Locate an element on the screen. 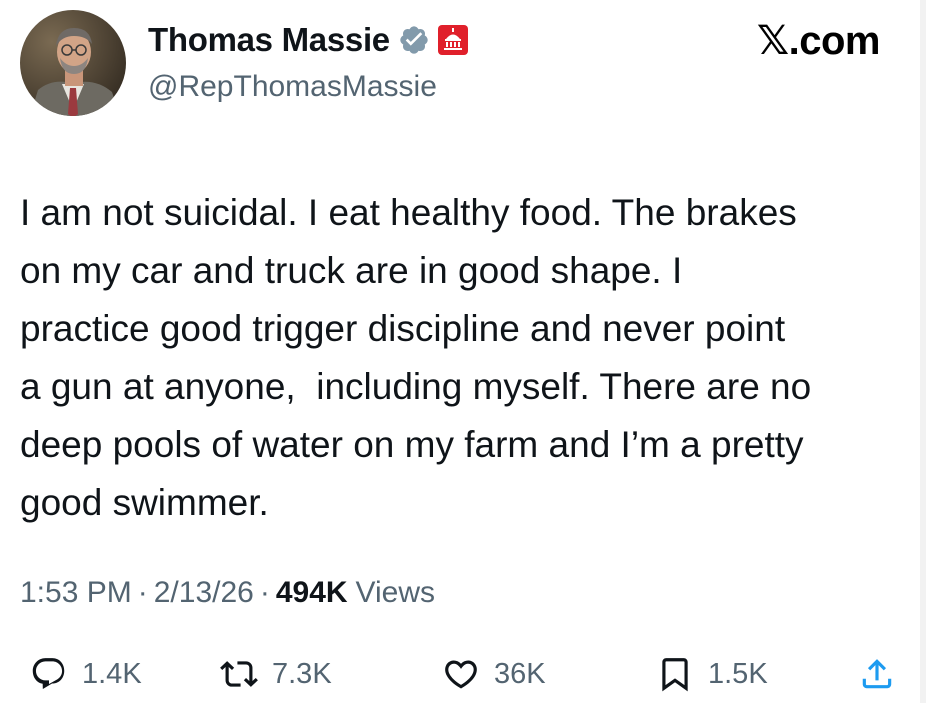  display-name: Thomas Massie is located at coordinates (269, 40).